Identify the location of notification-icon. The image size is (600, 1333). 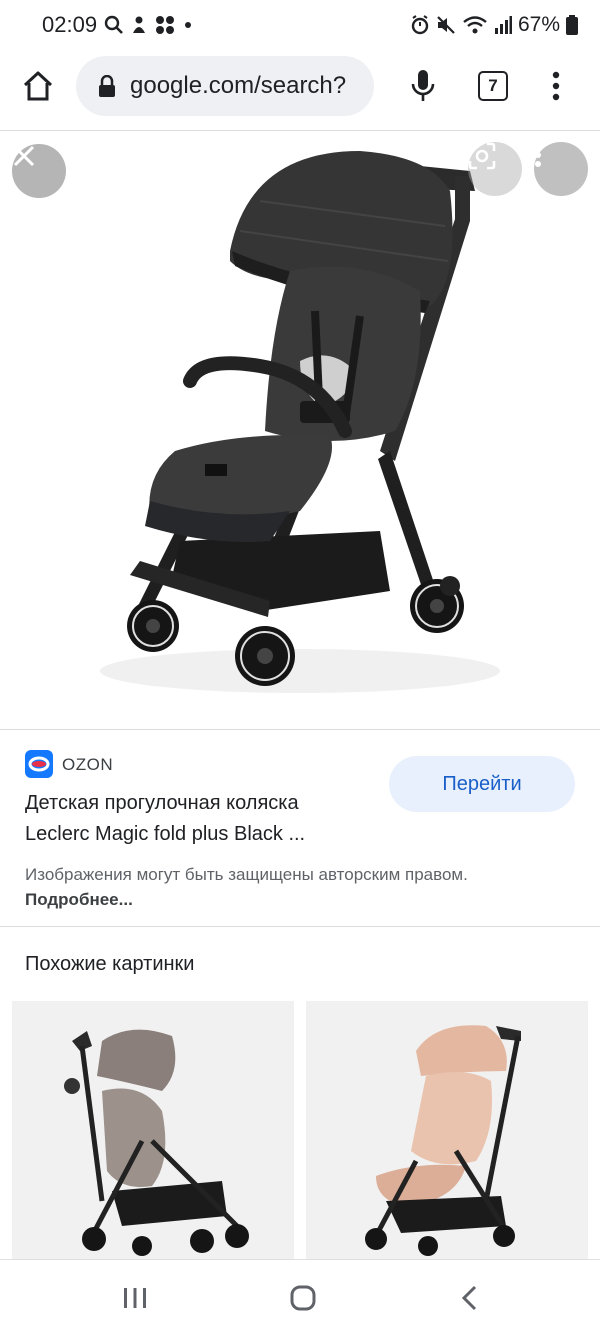
(139, 24).